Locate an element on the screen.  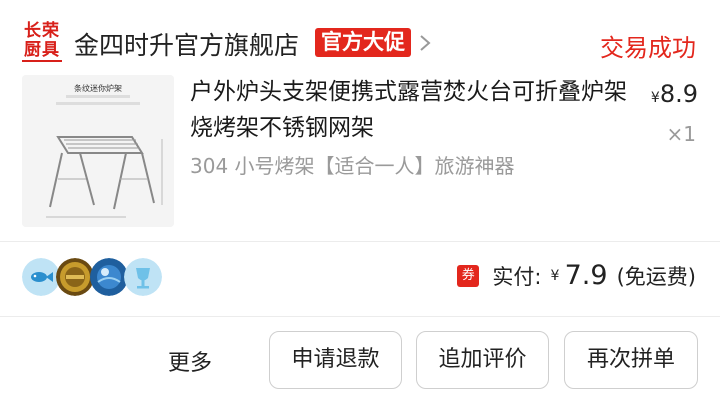
add-review-button: 追加评价 is located at coordinates (482, 360).